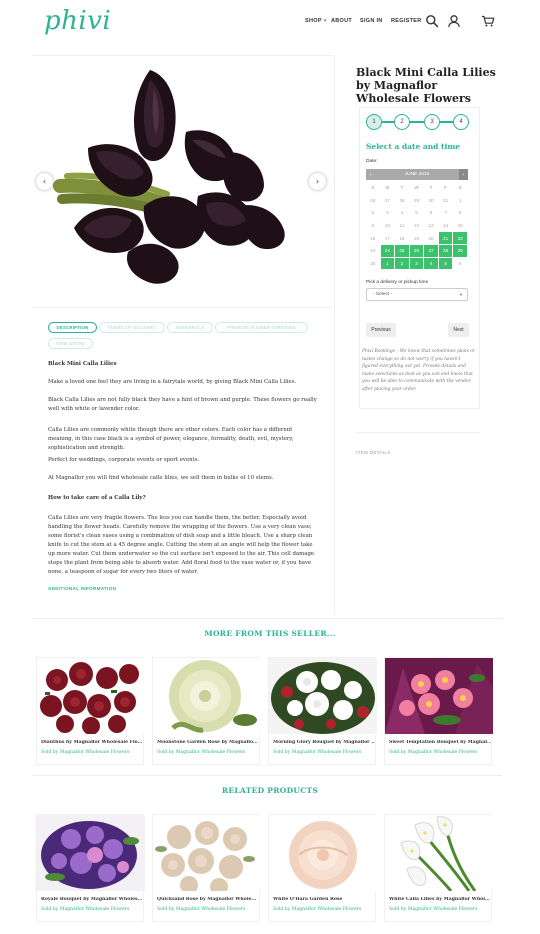  Describe the element at coordinates (324, 899) in the screenshot. I see `product-card-name: White O'Hara Garden Rose` at that location.